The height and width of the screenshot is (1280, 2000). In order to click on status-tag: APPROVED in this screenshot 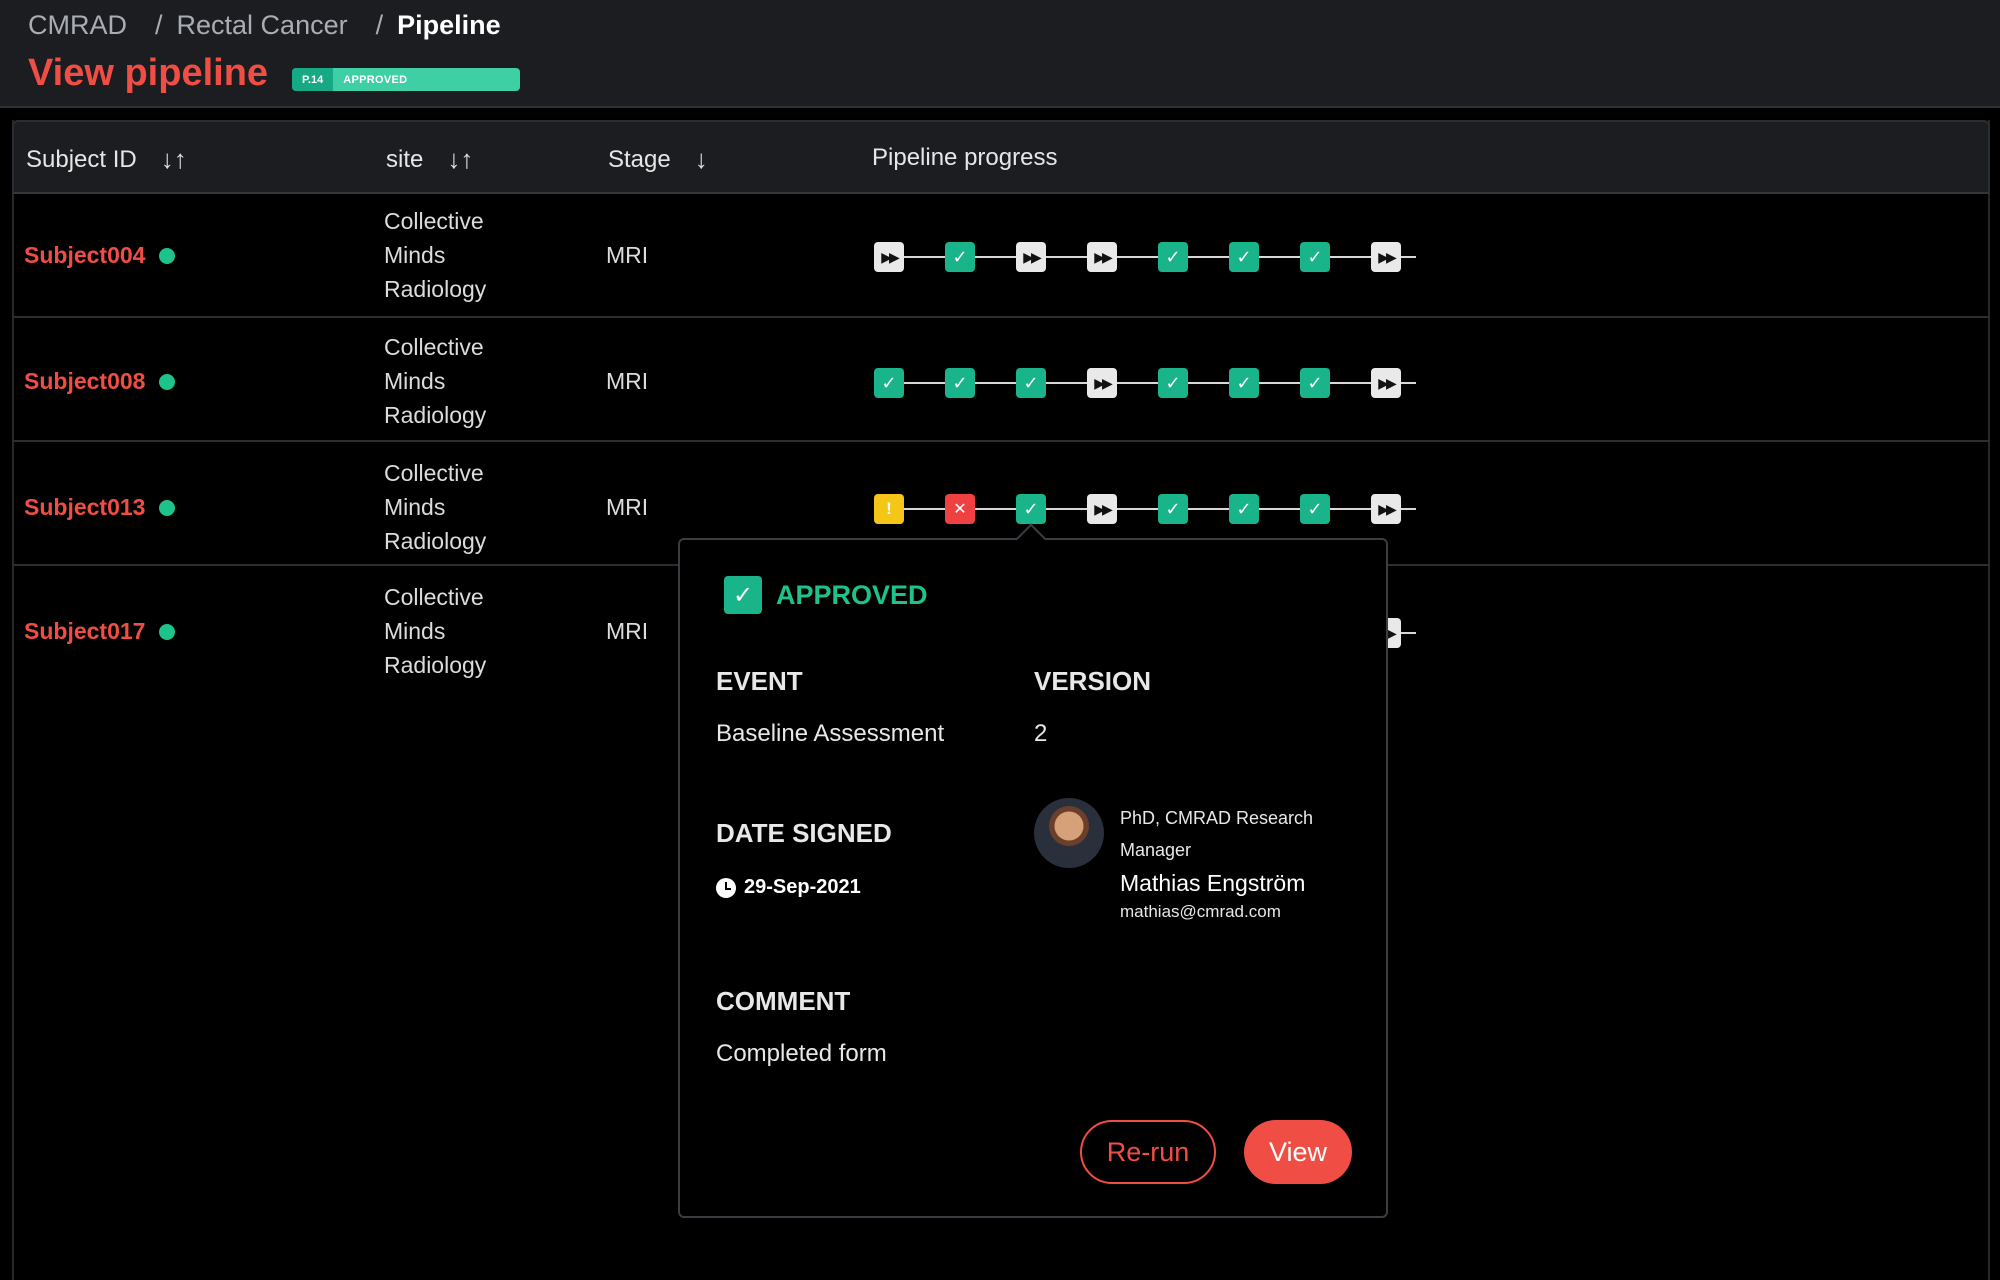, I will do `click(375, 79)`.